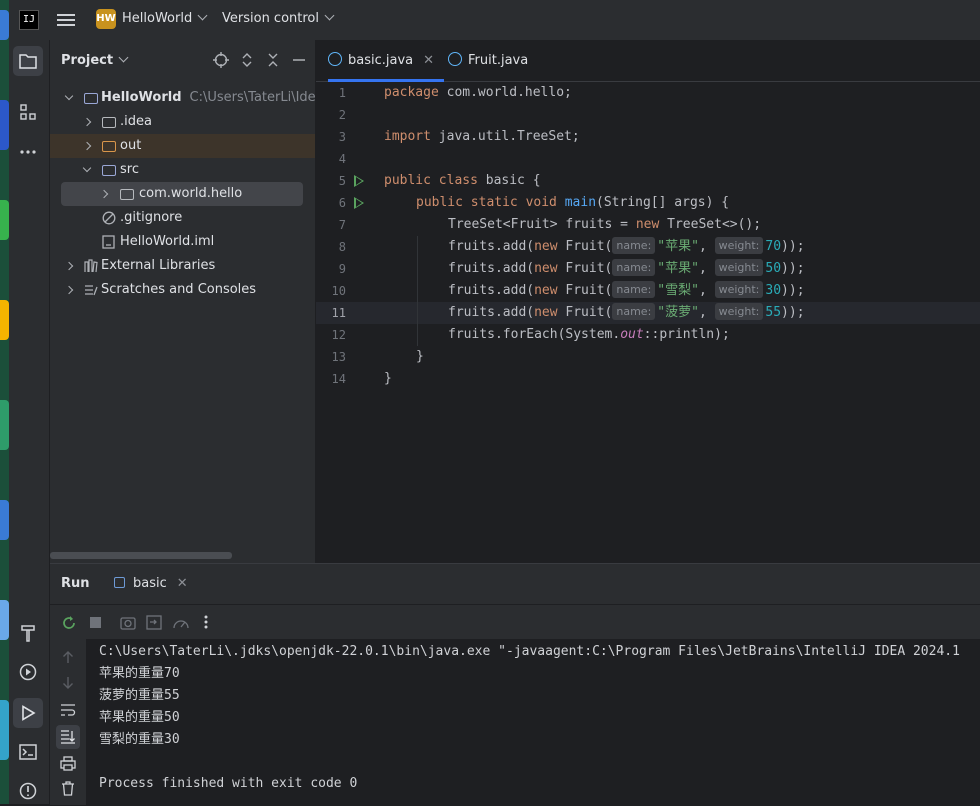  Describe the element at coordinates (95, 622) in the screenshot. I see `stop-icon` at that location.